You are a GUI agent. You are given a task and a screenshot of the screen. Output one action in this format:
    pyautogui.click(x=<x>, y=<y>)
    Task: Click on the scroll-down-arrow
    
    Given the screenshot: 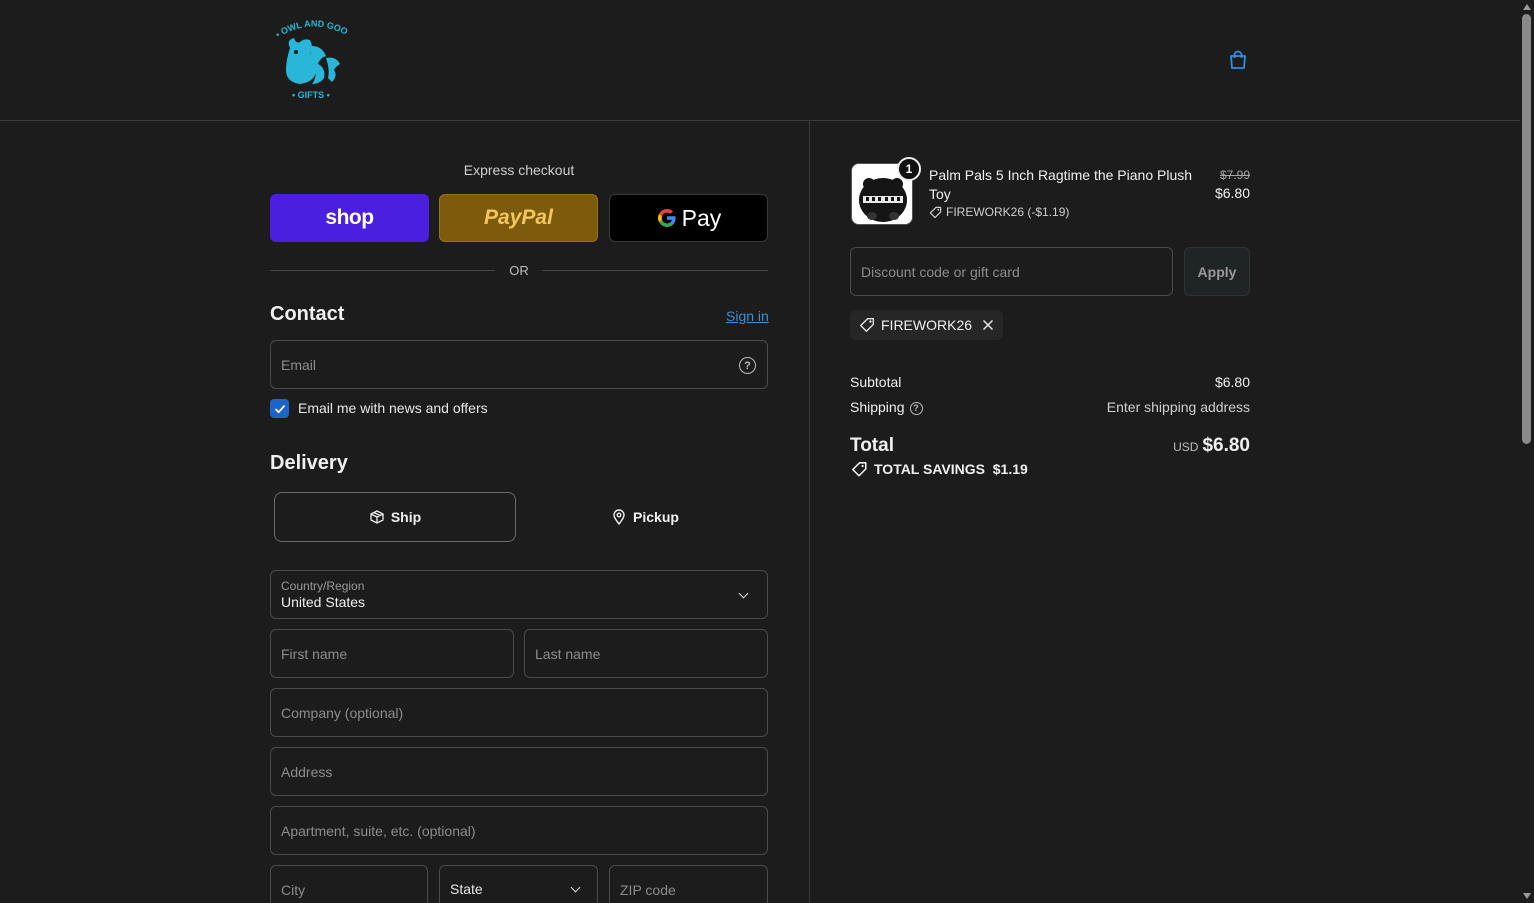 What is the action you would take?
    pyautogui.click(x=1527, y=896)
    